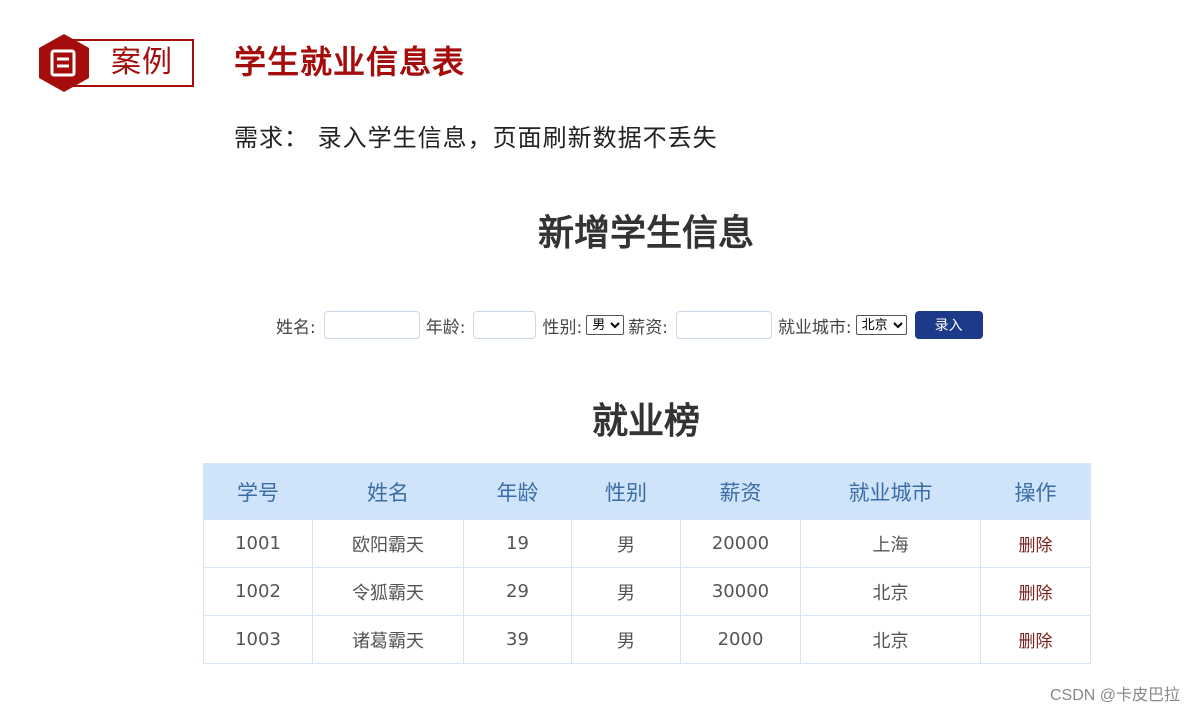  What do you see at coordinates (64, 63) in the screenshot?
I see `document-icon` at bounding box center [64, 63].